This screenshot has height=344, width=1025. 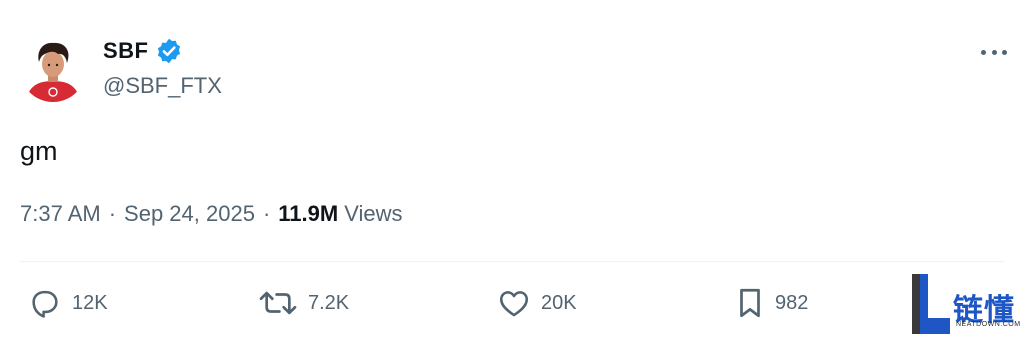 I want to click on avatar-person-icon, so click(x=53, y=69).